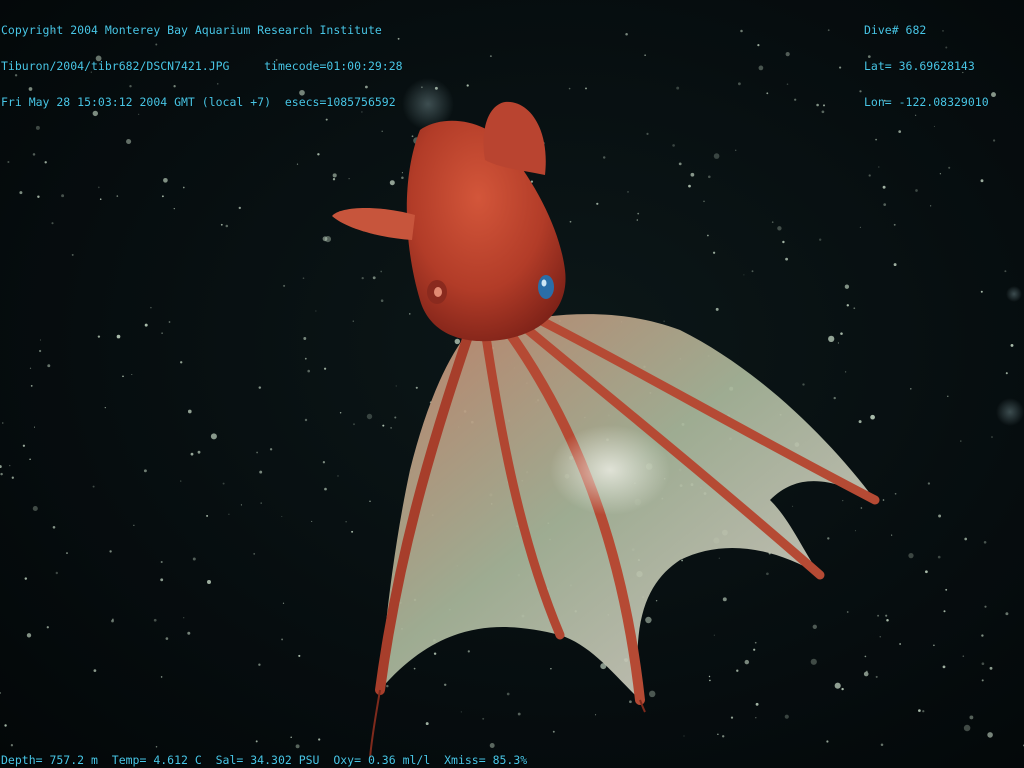 This screenshot has width=1024, height=768. What do you see at coordinates (375, 724) in the screenshot?
I see `creature-filament` at bounding box center [375, 724].